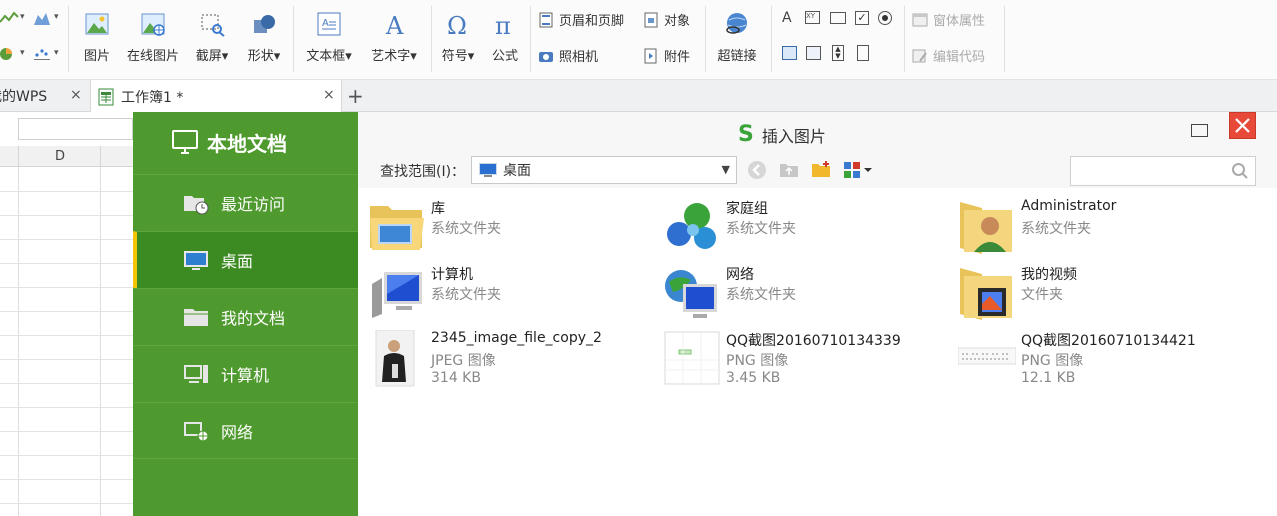 The height and width of the screenshot is (516, 1277). I want to click on radio-control-icon, so click(885, 18).